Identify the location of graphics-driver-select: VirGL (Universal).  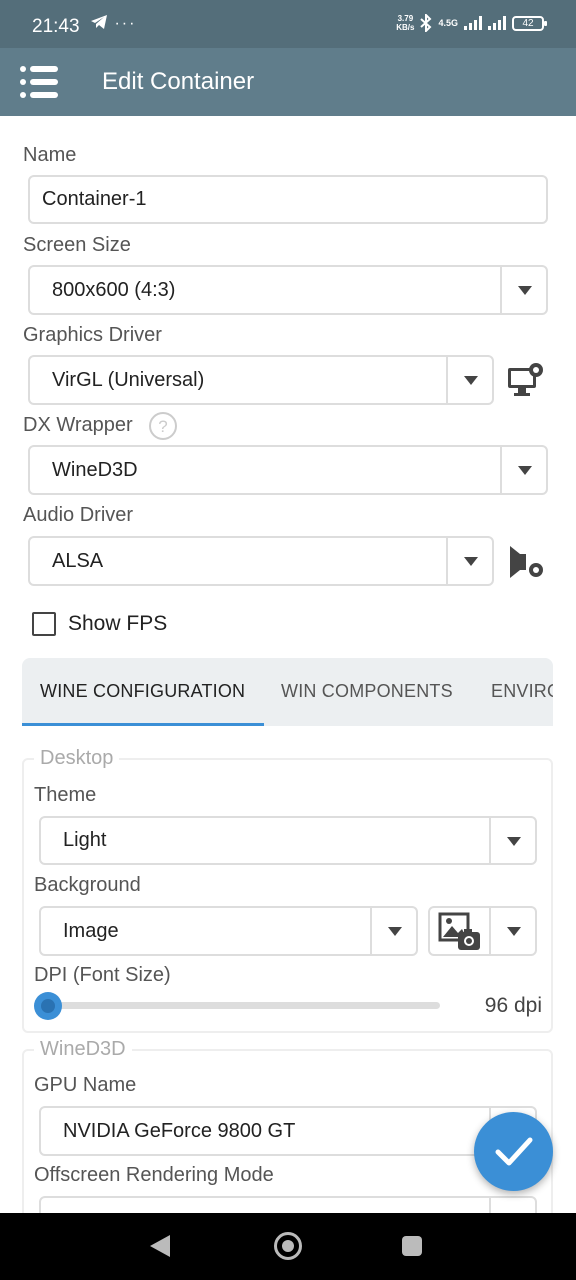
(261, 380).